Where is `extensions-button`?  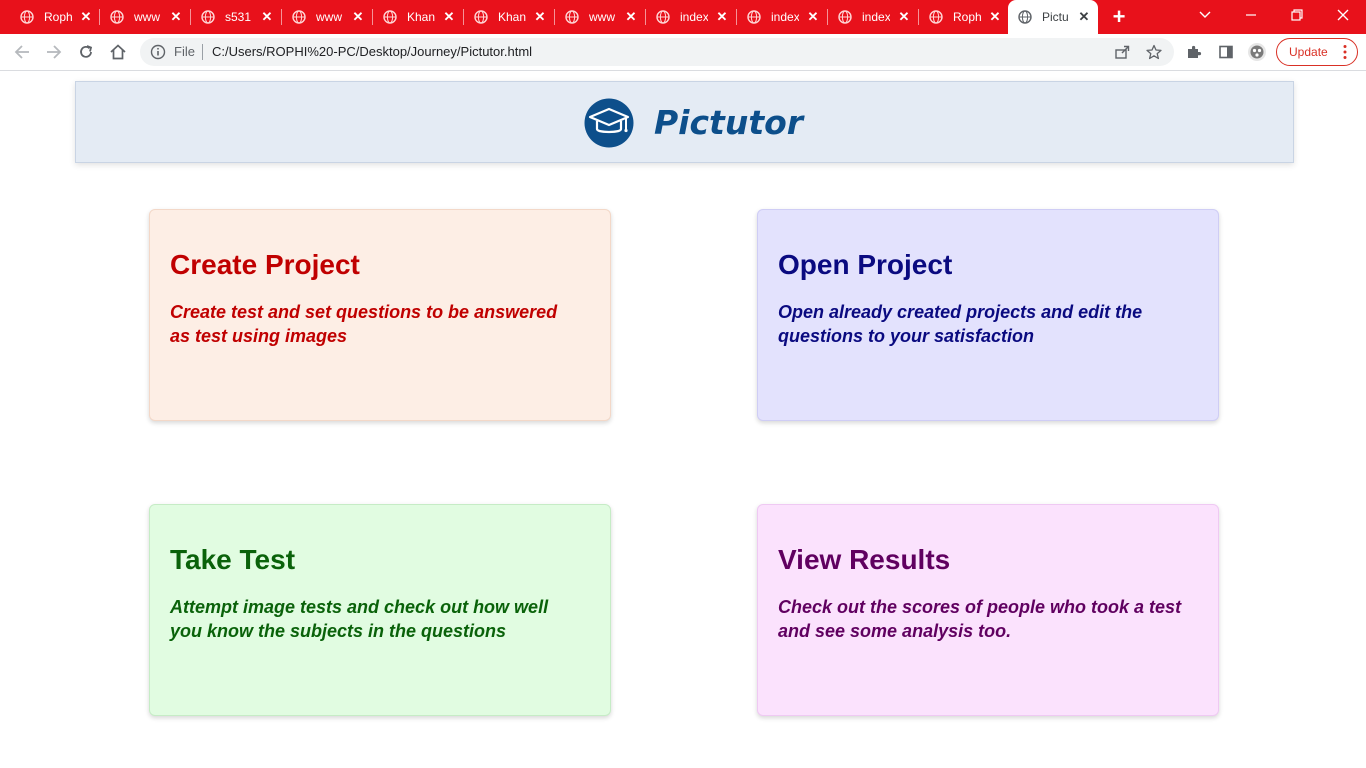 extensions-button is located at coordinates (1194, 52).